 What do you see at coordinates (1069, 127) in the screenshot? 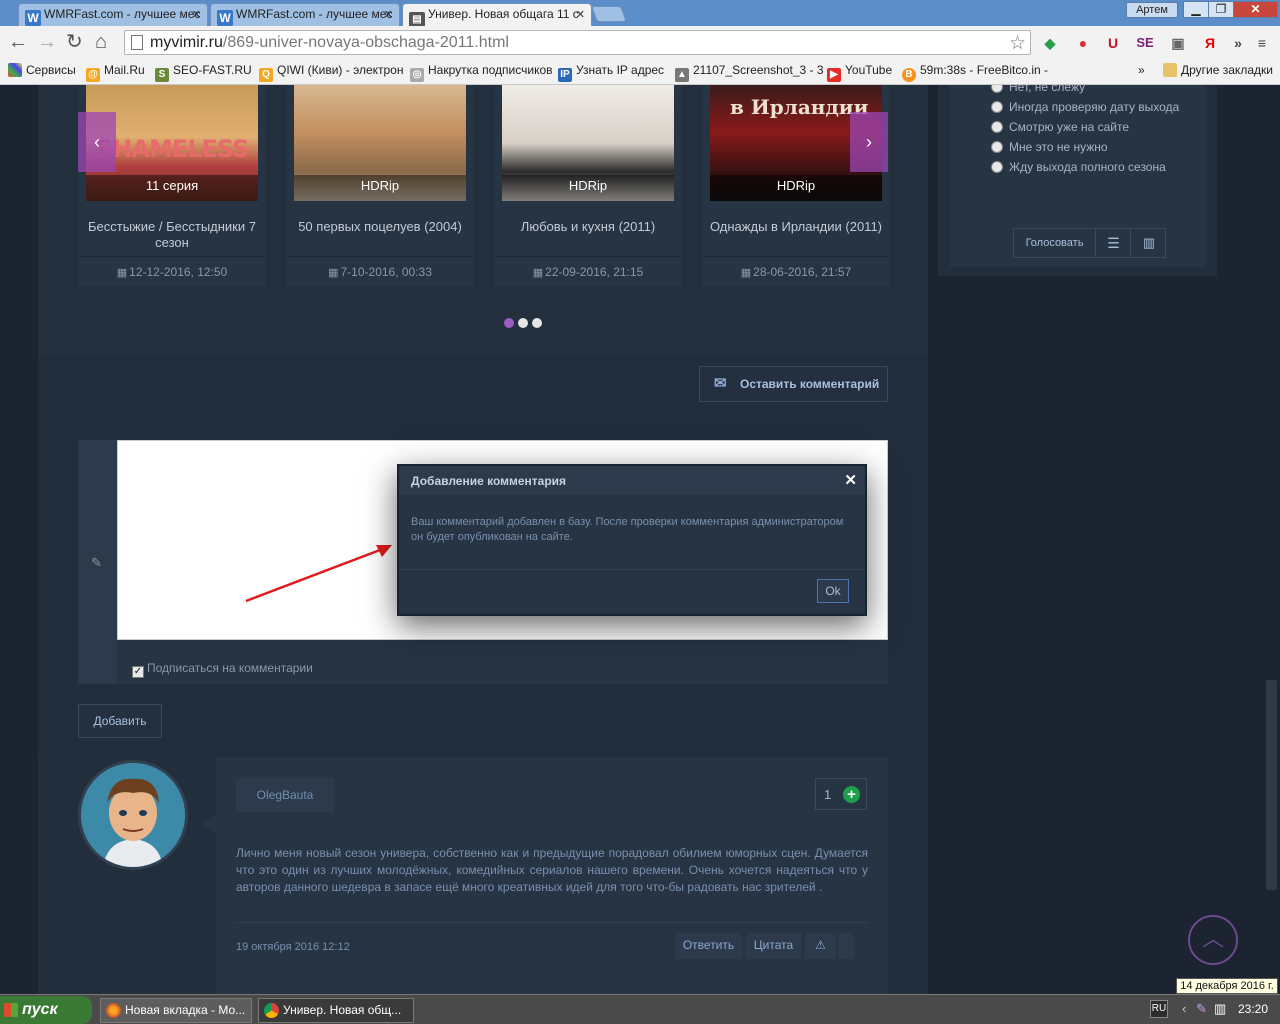
I see `poll-option-label: Смотрю уже на сайте` at bounding box center [1069, 127].